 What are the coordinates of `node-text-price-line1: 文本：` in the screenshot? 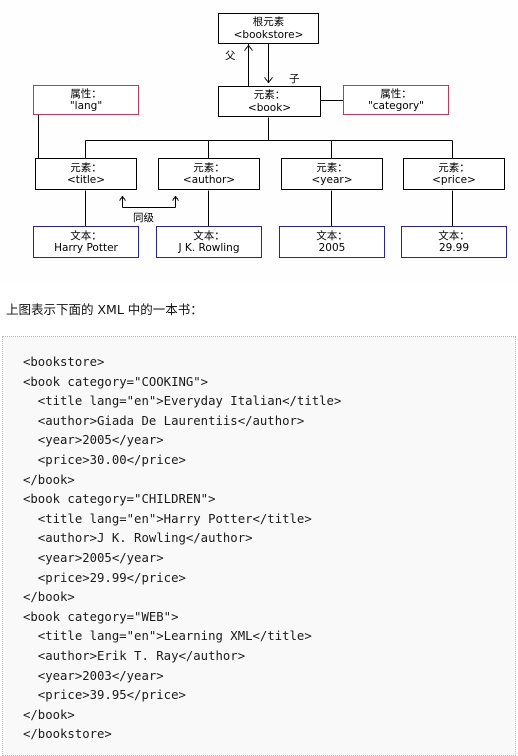 It's located at (454, 235).